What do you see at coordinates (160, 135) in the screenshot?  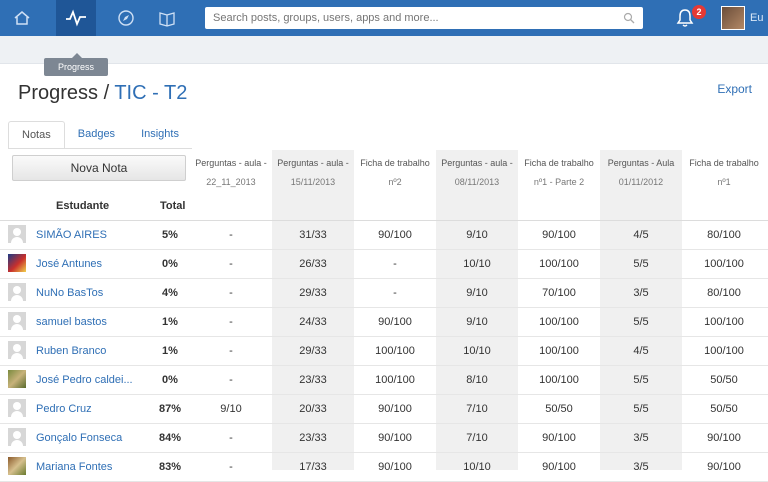 I see `tab-insights: Insights` at bounding box center [160, 135].